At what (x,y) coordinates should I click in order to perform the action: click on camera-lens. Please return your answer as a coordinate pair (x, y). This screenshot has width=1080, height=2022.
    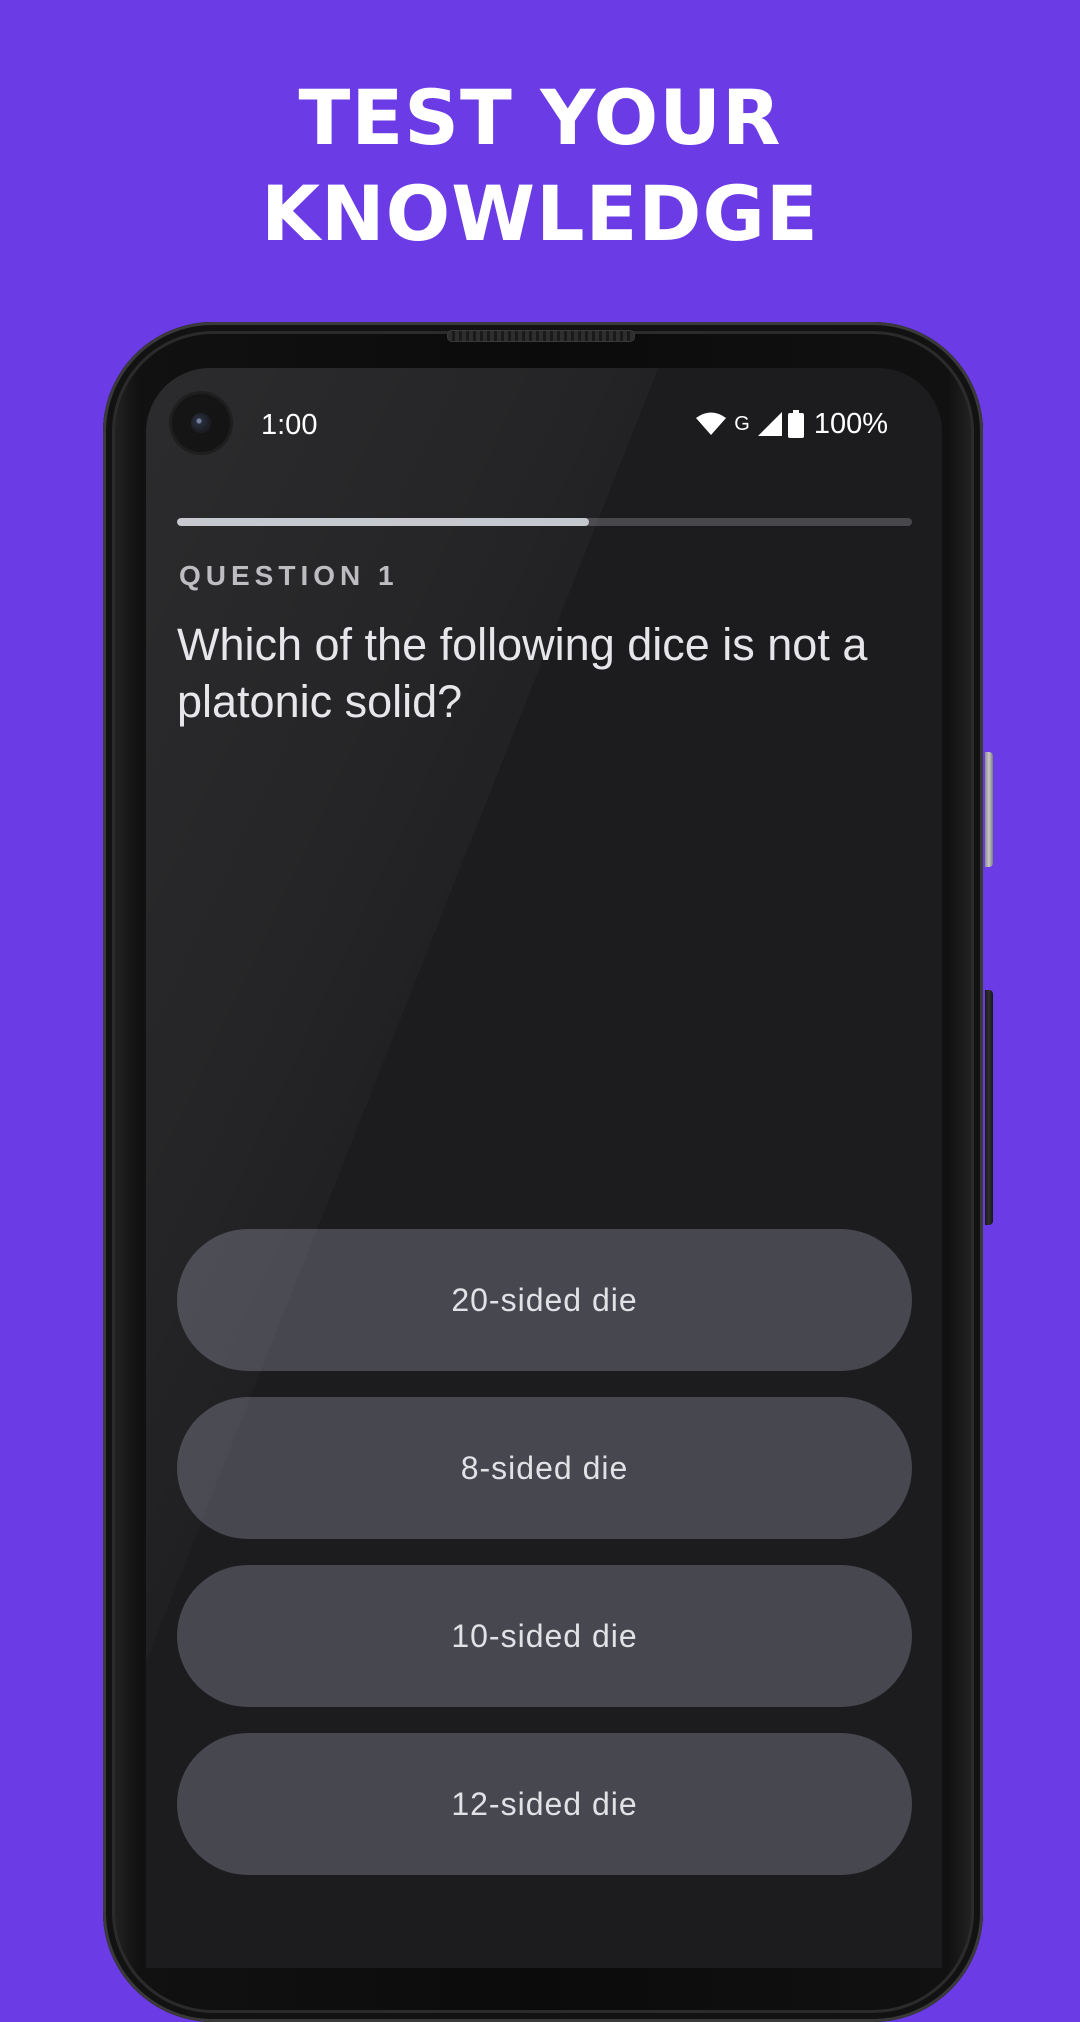
    Looking at the image, I should click on (201, 423).